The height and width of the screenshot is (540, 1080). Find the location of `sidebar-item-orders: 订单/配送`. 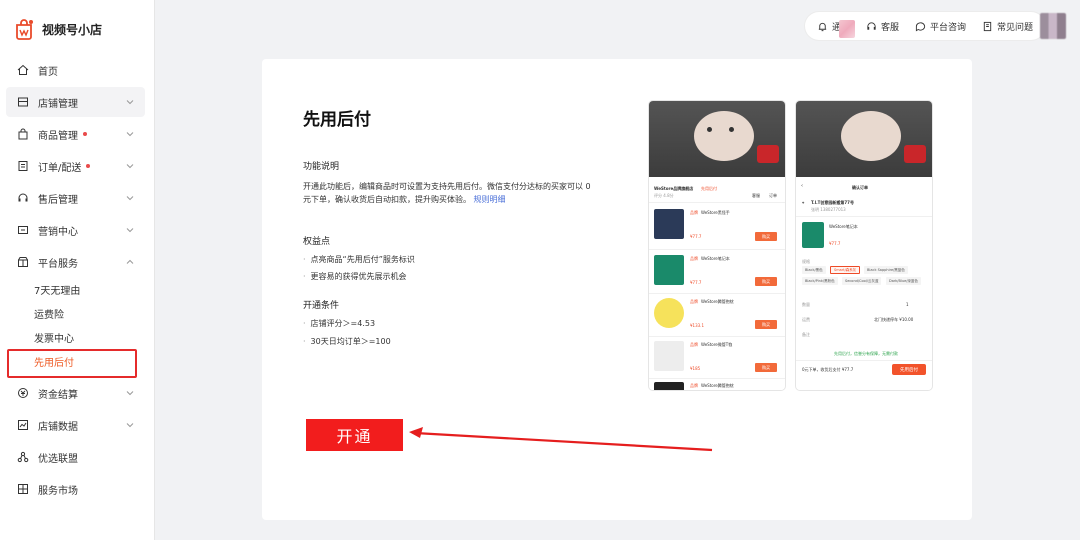

sidebar-item-orders: 订单/配送 is located at coordinates (75, 166).